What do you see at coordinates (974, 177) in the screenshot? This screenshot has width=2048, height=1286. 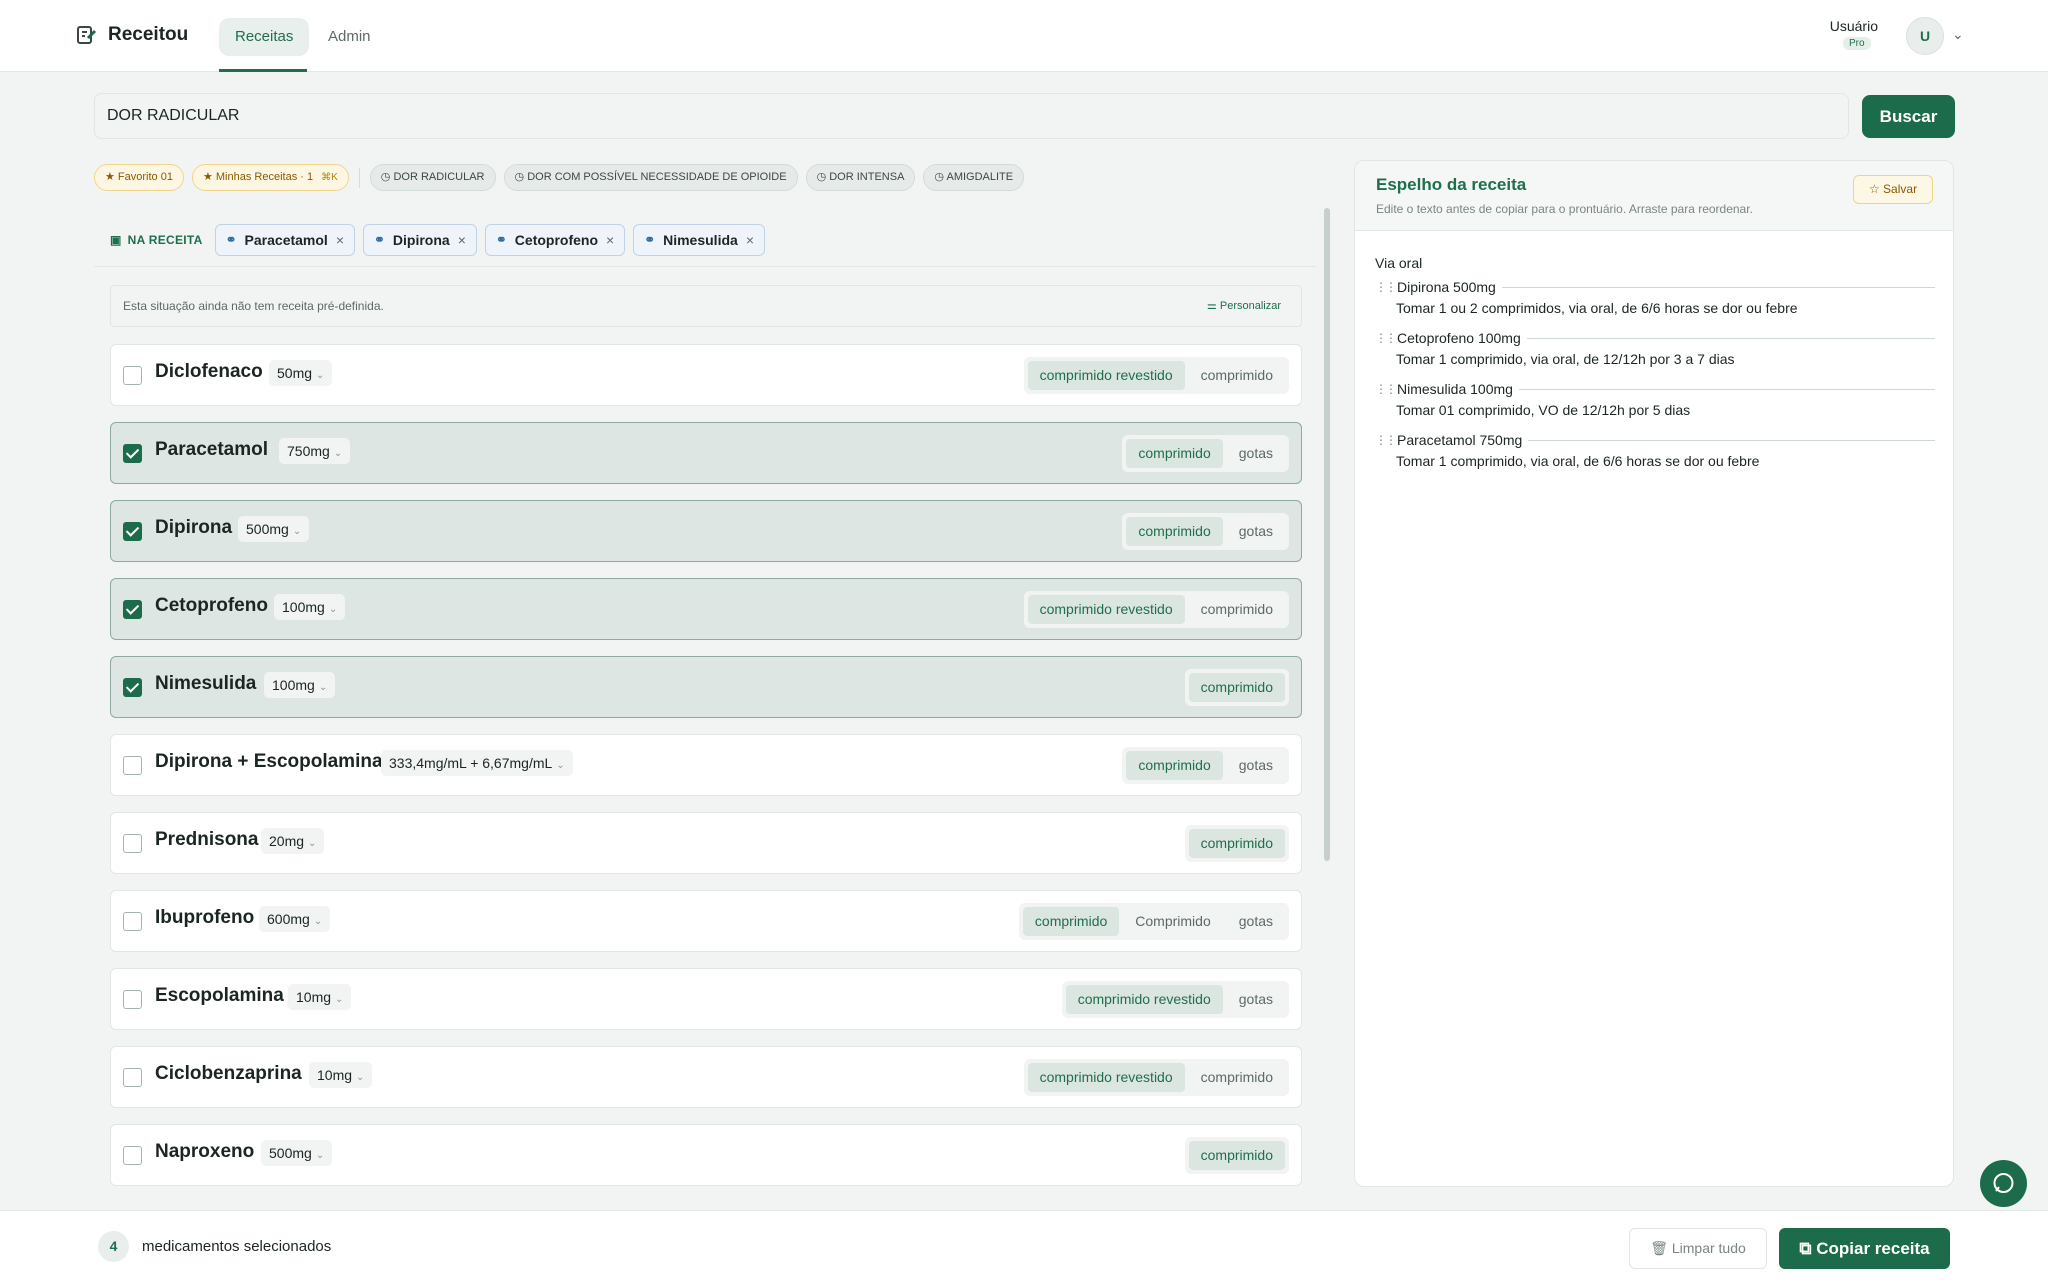 I see `history-chip: ◷ AMIGDALITE` at bounding box center [974, 177].